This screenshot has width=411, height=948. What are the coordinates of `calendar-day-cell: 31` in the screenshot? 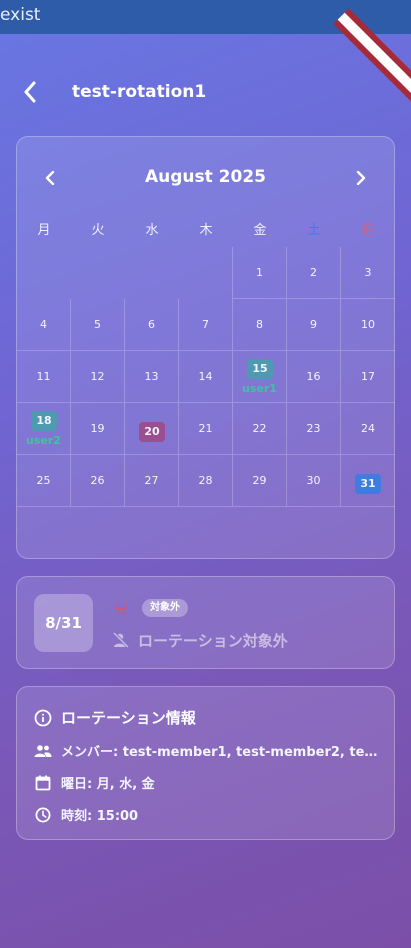 It's located at (368, 481).